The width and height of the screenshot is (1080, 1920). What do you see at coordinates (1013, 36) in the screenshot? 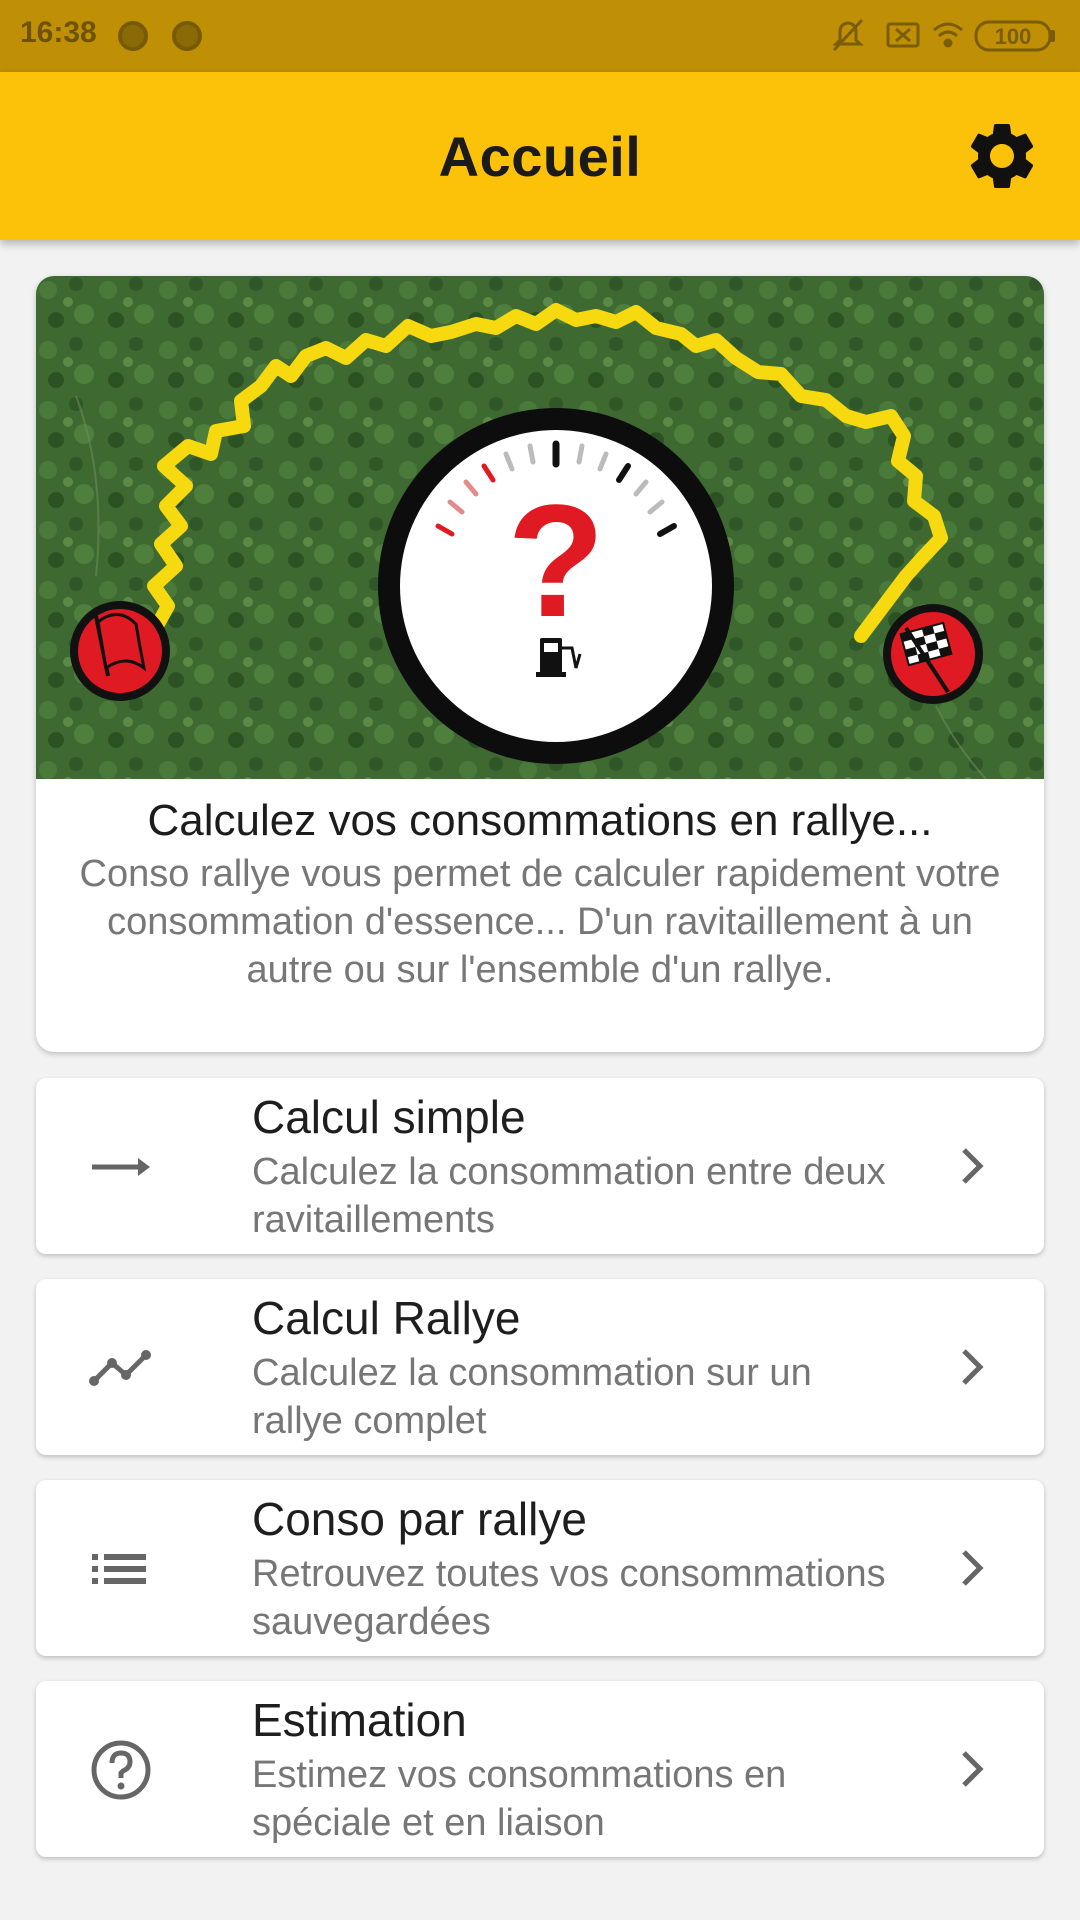
I see `battery-level: 100` at bounding box center [1013, 36].